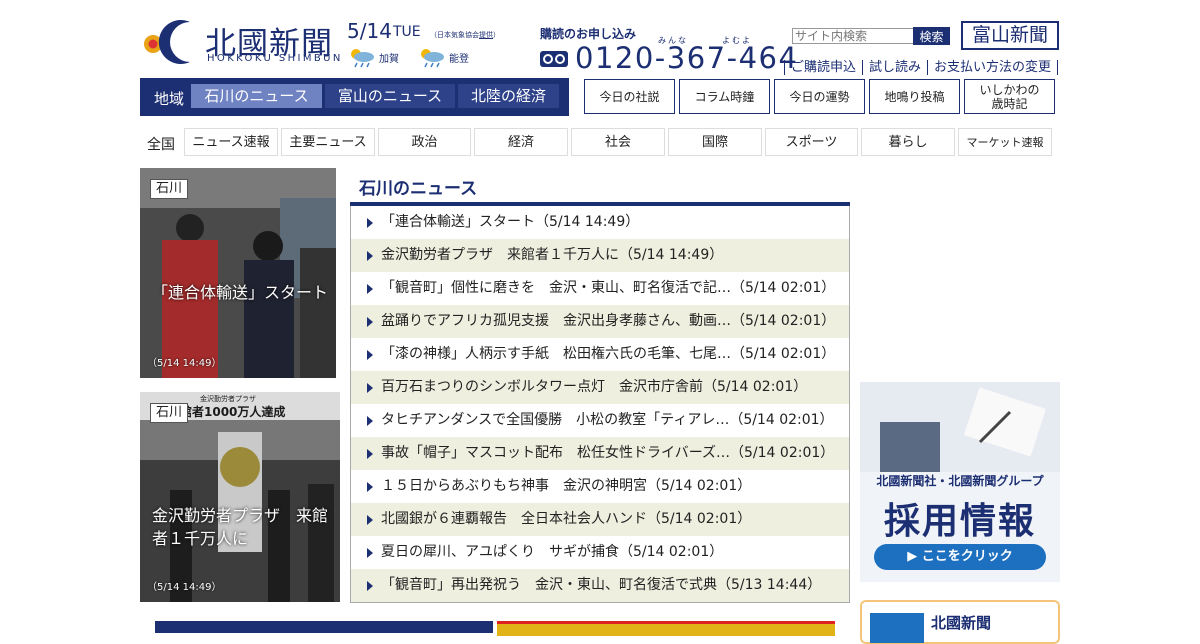 The height and width of the screenshot is (644, 1200). What do you see at coordinates (811, 142) in the screenshot?
I see `cat-sports: スポーツ` at bounding box center [811, 142].